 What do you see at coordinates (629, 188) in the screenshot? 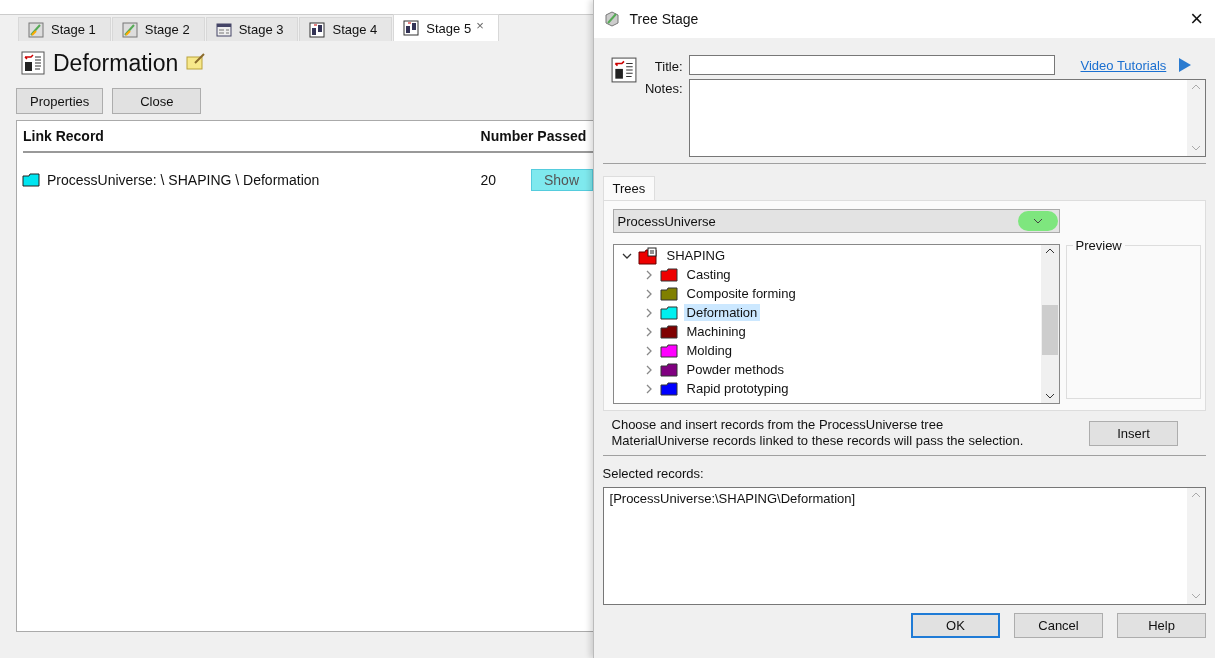
I see `trees-tab: Trees` at bounding box center [629, 188].